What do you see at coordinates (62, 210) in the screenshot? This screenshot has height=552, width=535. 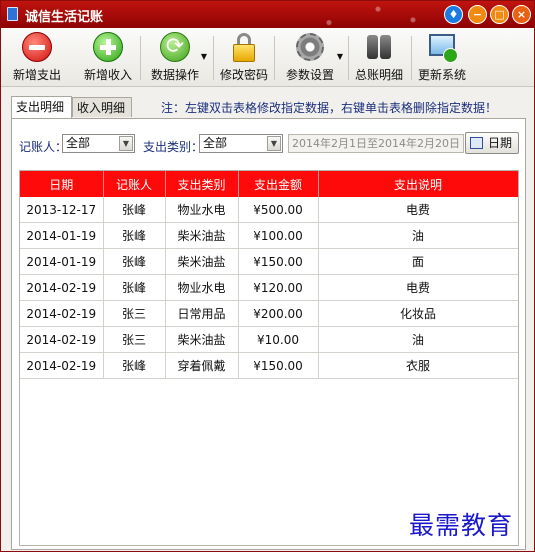 I see `cell-date: 2013-12-17` at bounding box center [62, 210].